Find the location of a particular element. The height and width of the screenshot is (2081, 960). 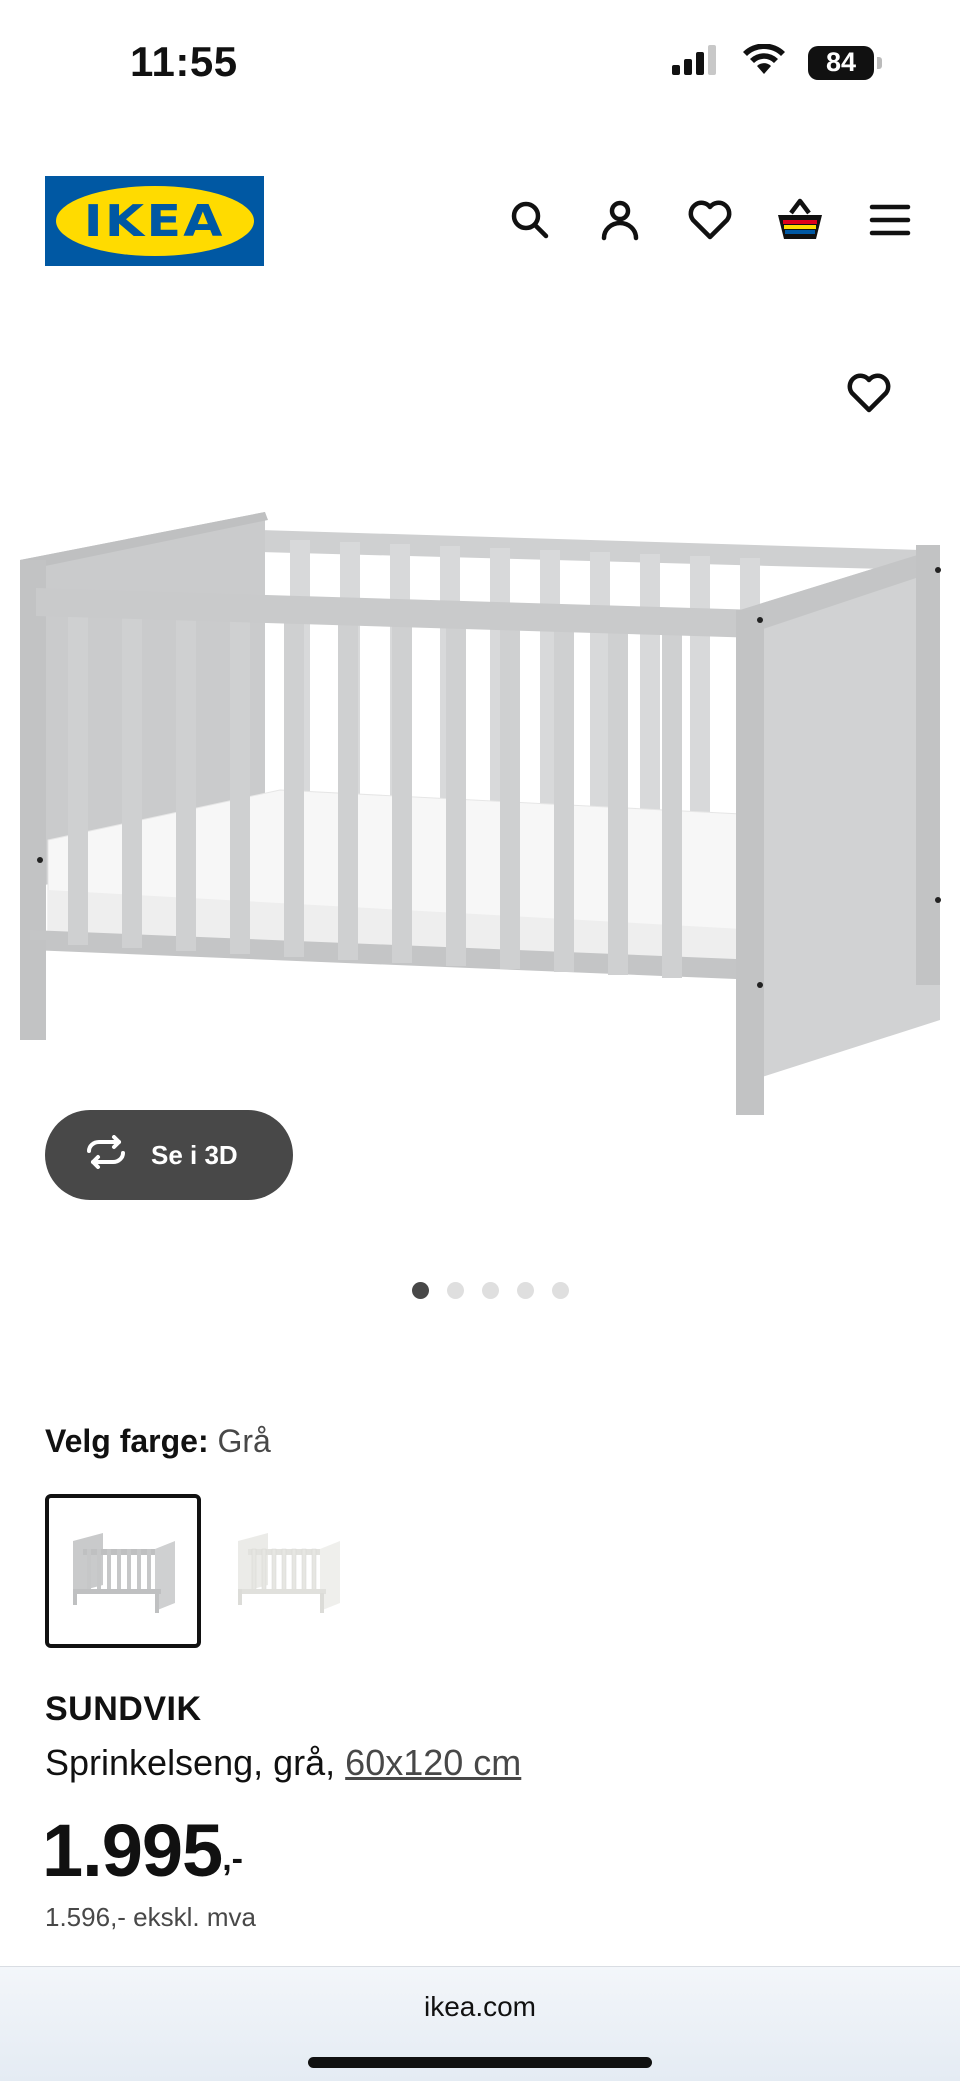

ikea-logo: IKEA is located at coordinates (154, 221).